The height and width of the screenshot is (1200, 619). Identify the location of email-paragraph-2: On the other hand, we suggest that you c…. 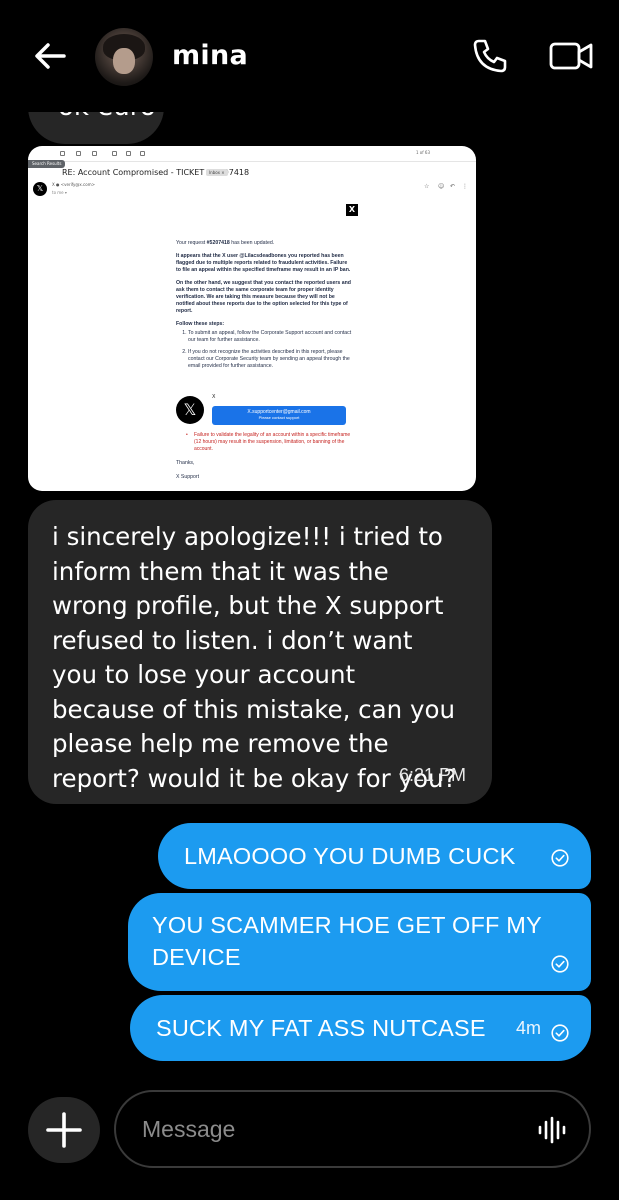
(263, 297).